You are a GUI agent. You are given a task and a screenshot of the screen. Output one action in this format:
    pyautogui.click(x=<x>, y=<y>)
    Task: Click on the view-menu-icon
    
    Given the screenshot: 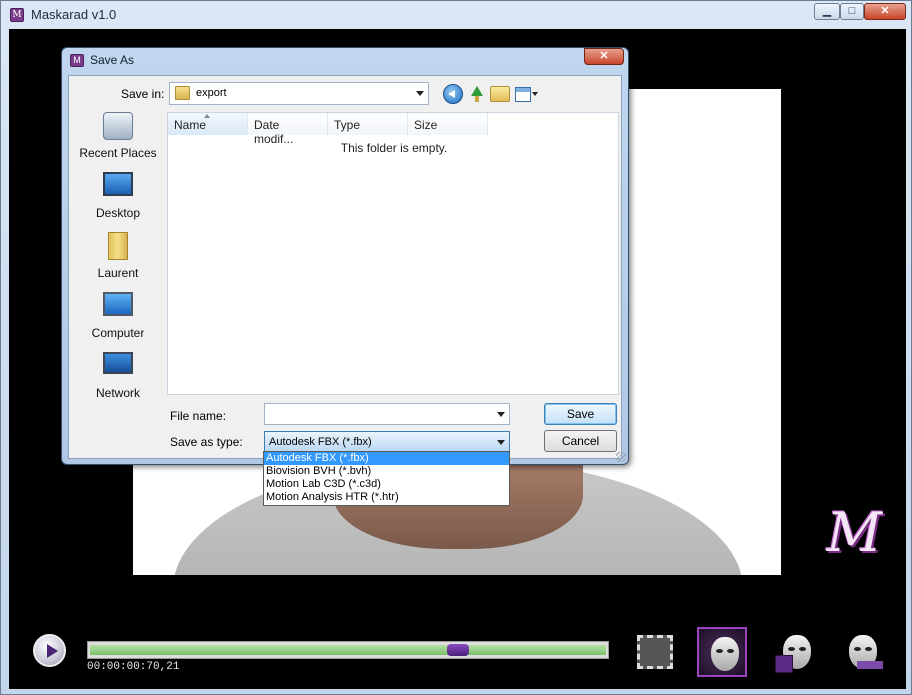 What is the action you would take?
    pyautogui.click(x=527, y=94)
    